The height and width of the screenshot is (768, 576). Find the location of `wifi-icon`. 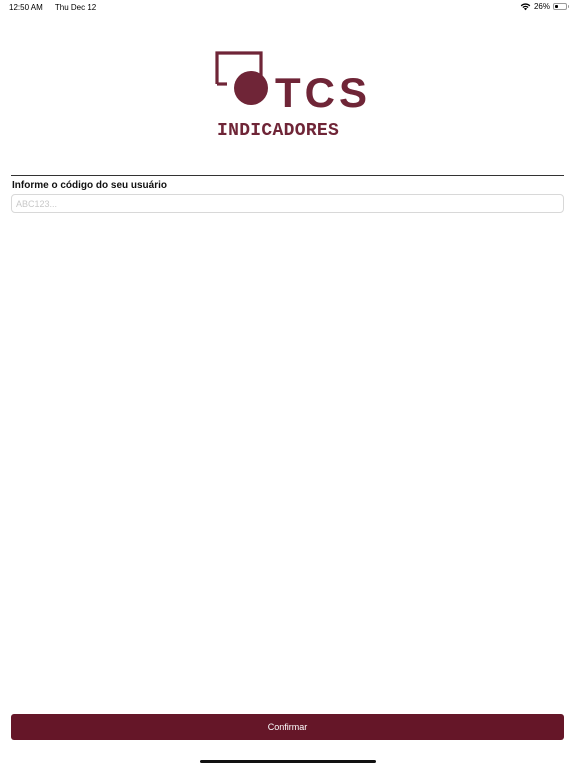

wifi-icon is located at coordinates (525, 7).